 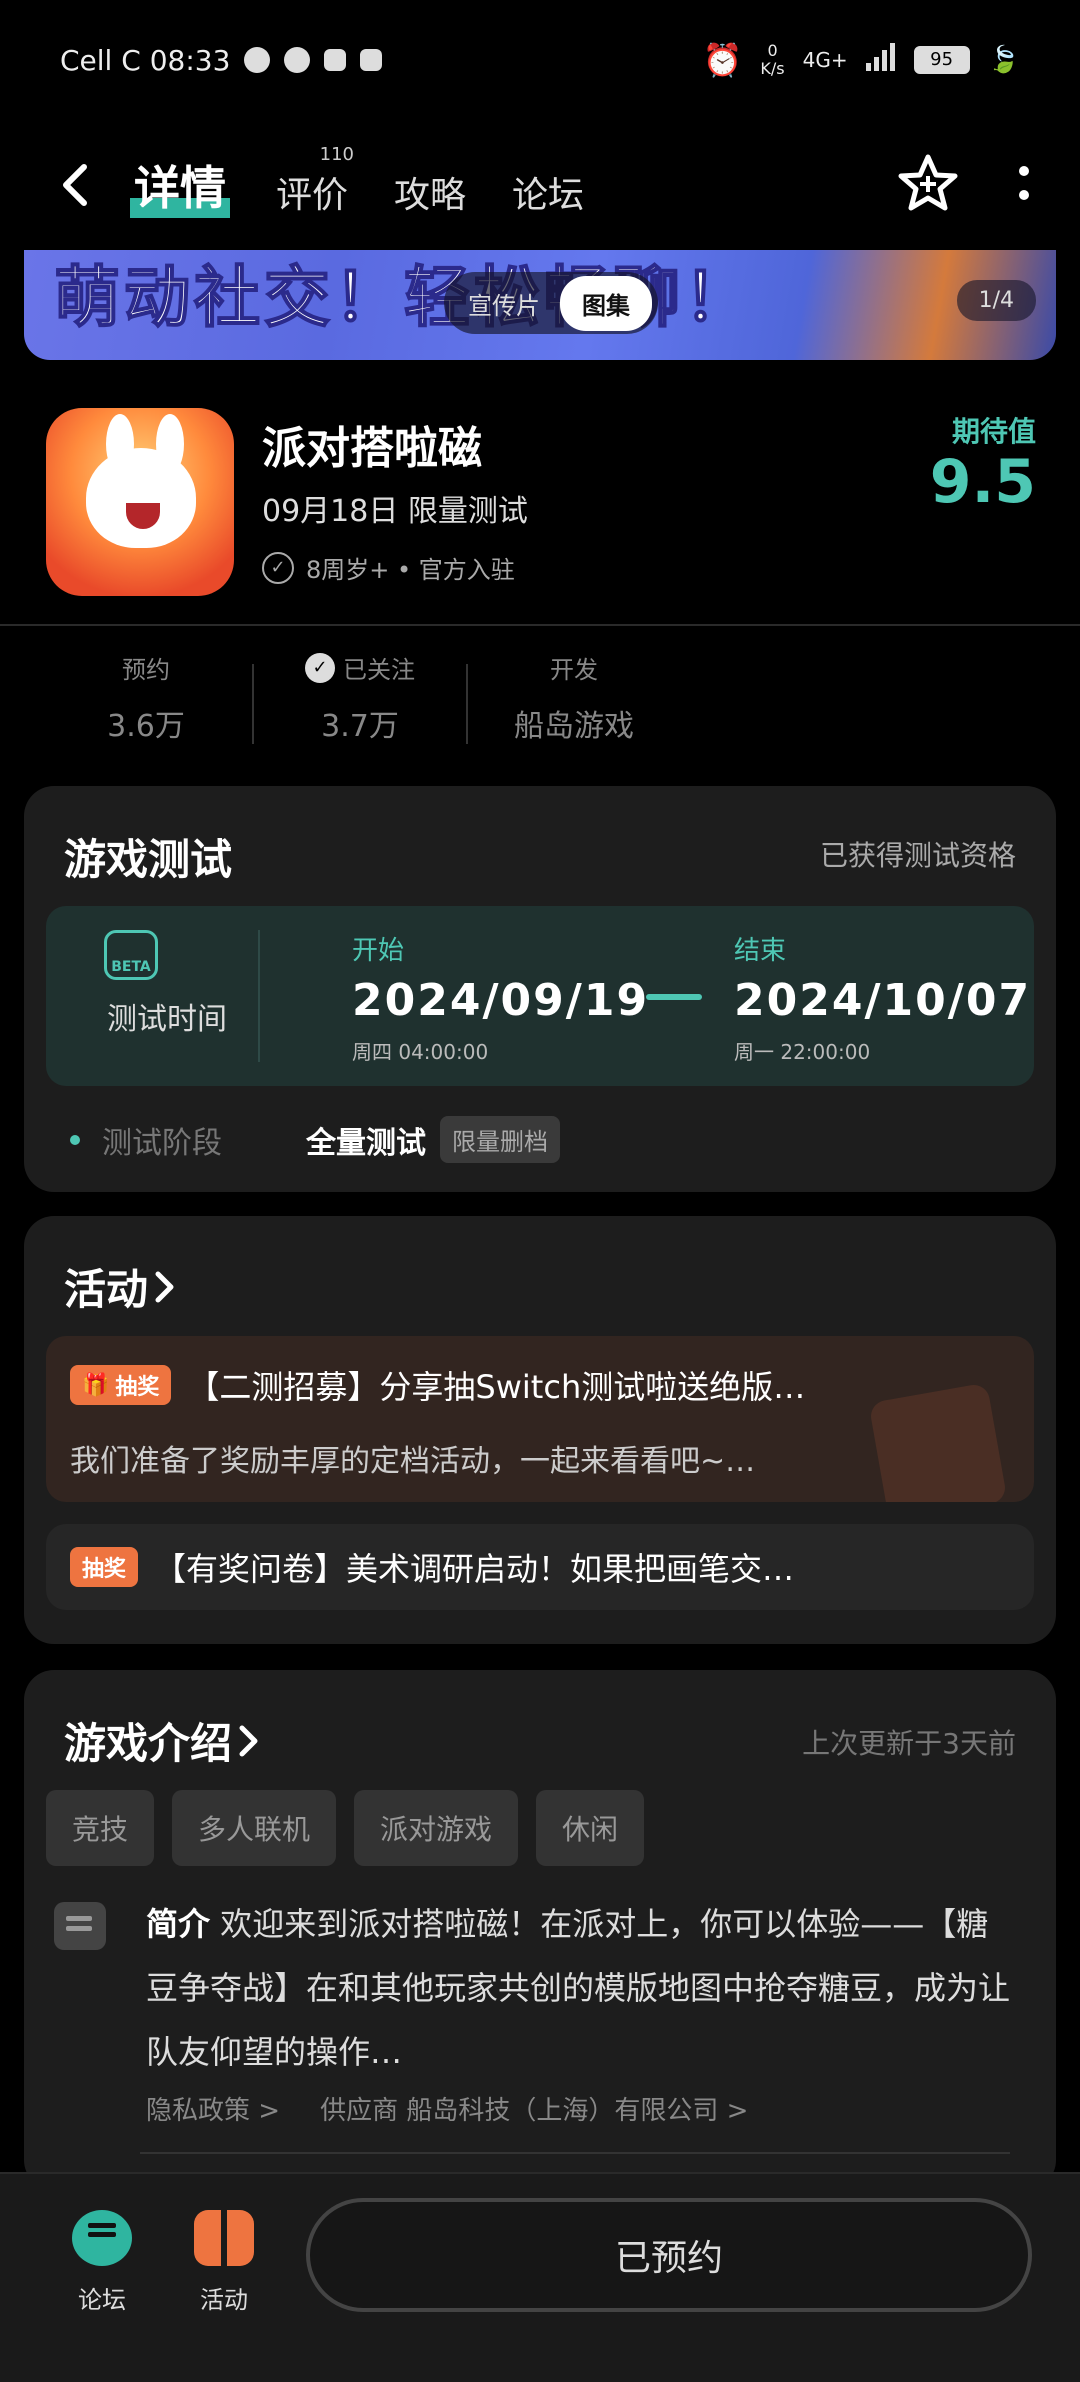 I want to click on stat-followers: ✓ 已关注 3.7万, so click(x=360, y=698).